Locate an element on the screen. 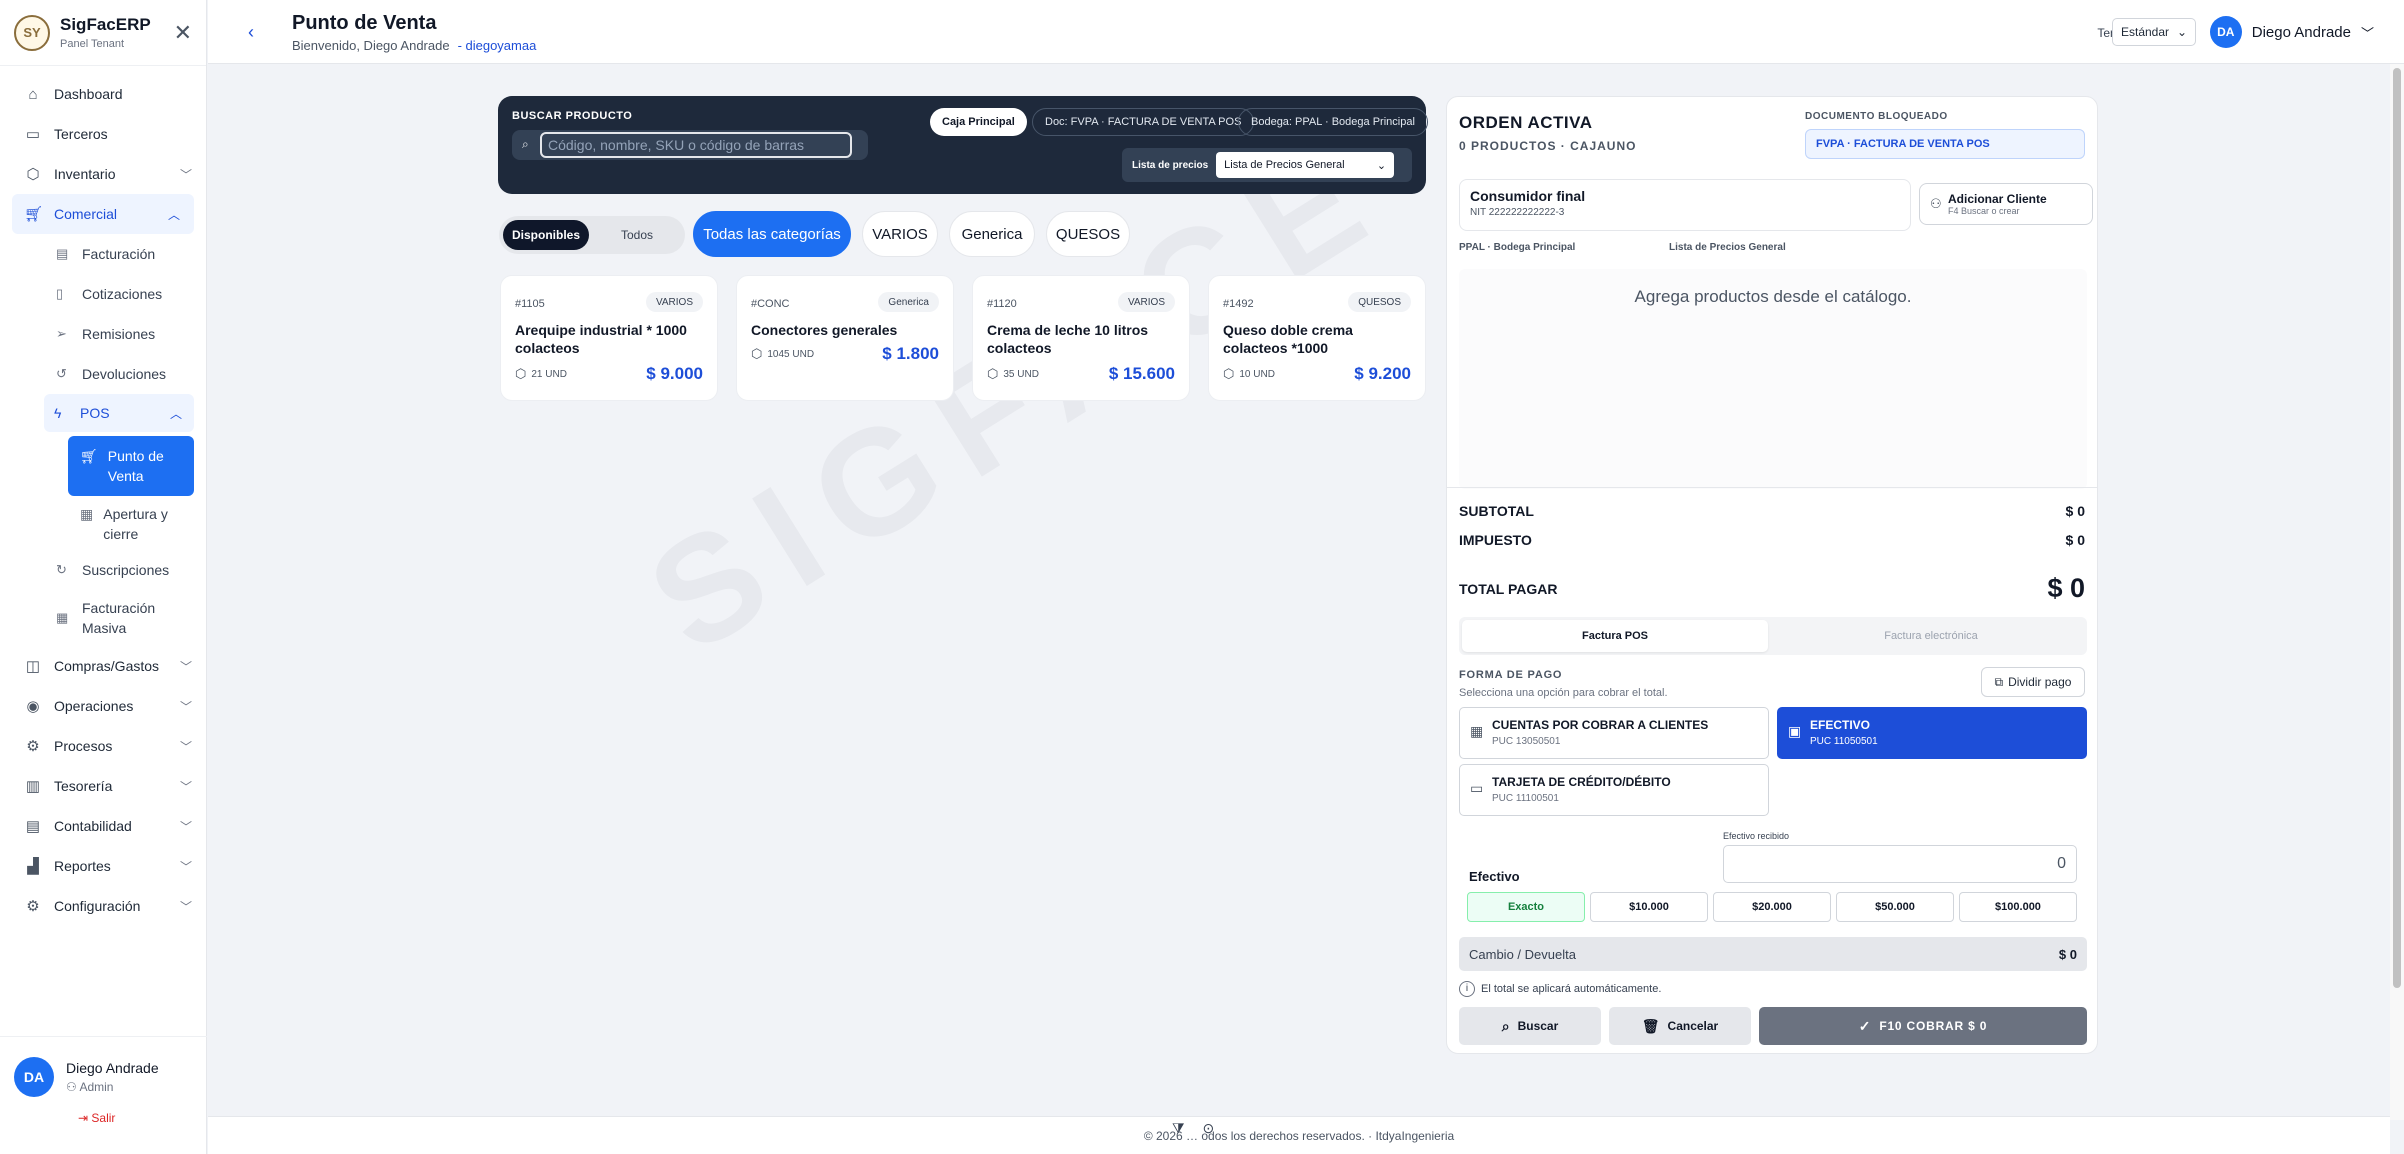  header-user-menu: DA Diego Andrade ﹀ is located at coordinates (2291, 32).